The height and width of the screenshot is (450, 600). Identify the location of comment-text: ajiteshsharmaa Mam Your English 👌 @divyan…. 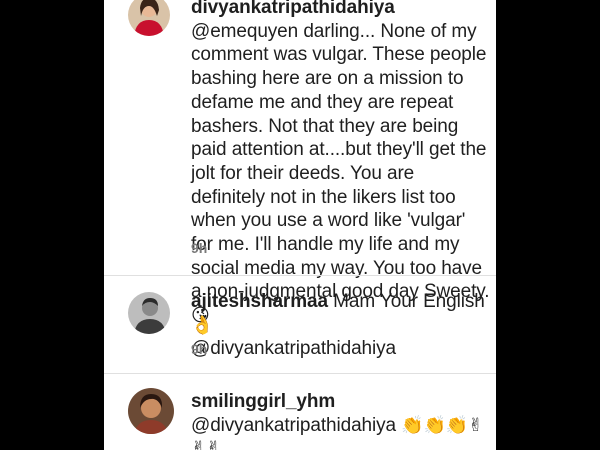
(341, 325).